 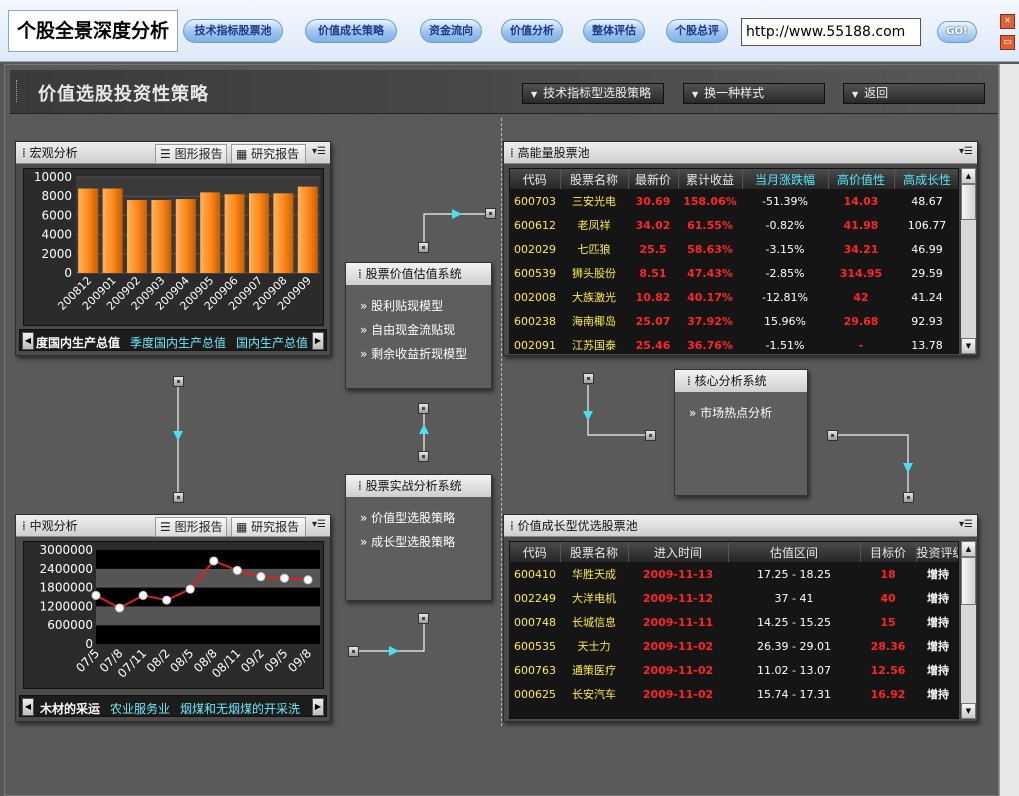 I want to click on column-header: 最新价, so click(x=653, y=179).